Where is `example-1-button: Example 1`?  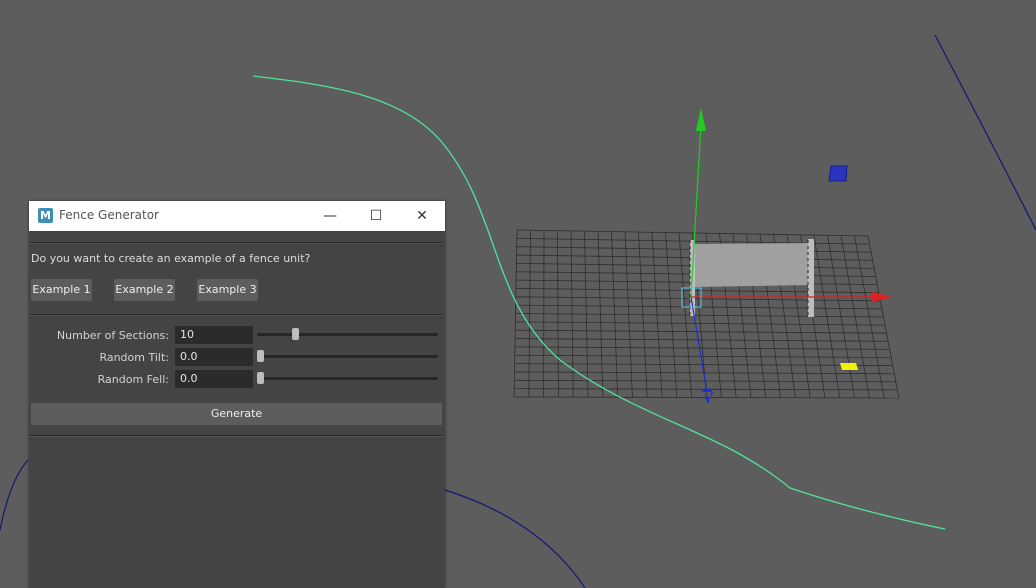 example-1-button: Example 1 is located at coordinates (61, 290).